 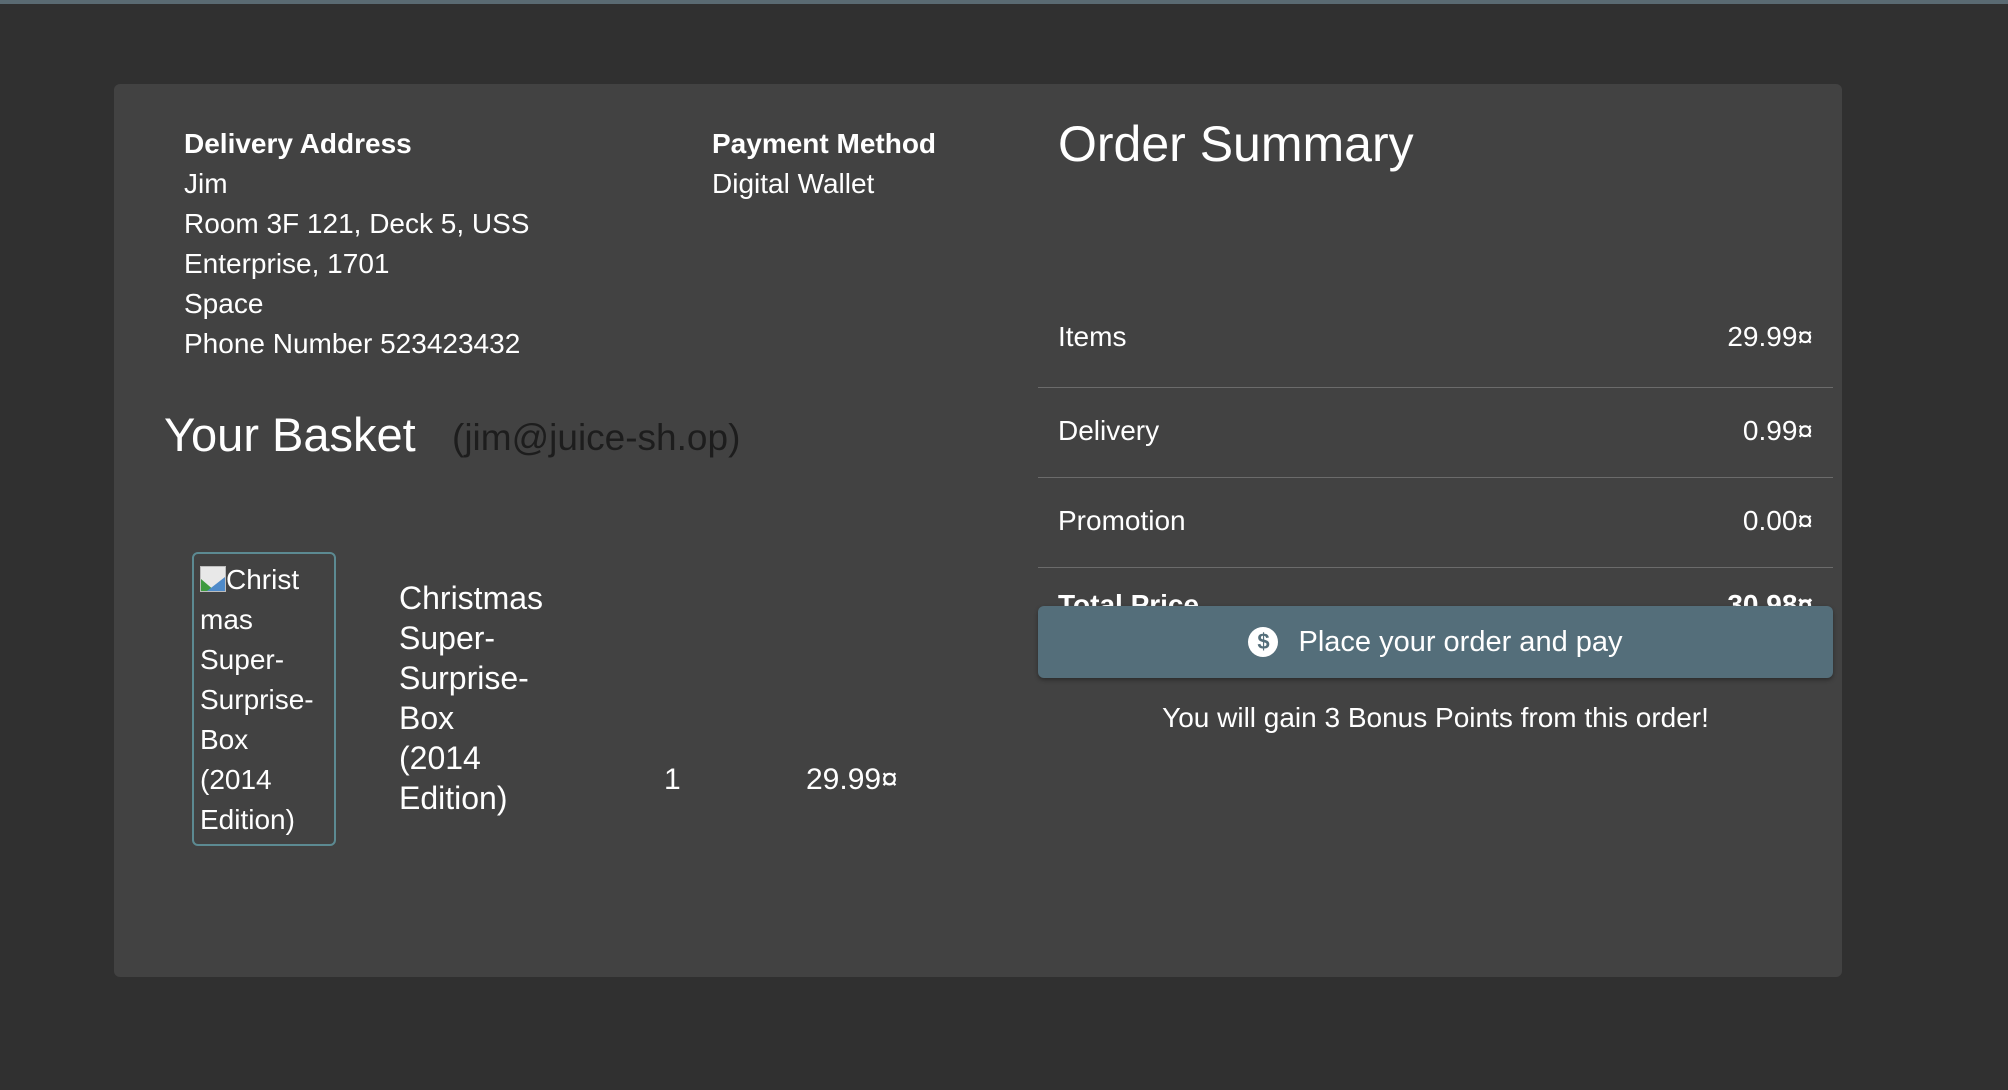 I want to click on summary-value: 29.99¤, so click(x=1770, y=336).